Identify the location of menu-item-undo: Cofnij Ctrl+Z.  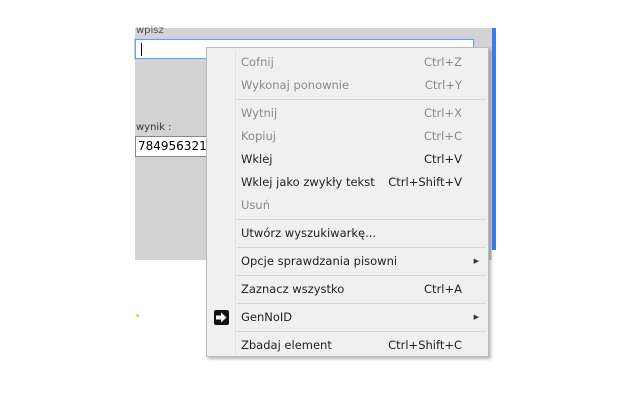
(347, 62).